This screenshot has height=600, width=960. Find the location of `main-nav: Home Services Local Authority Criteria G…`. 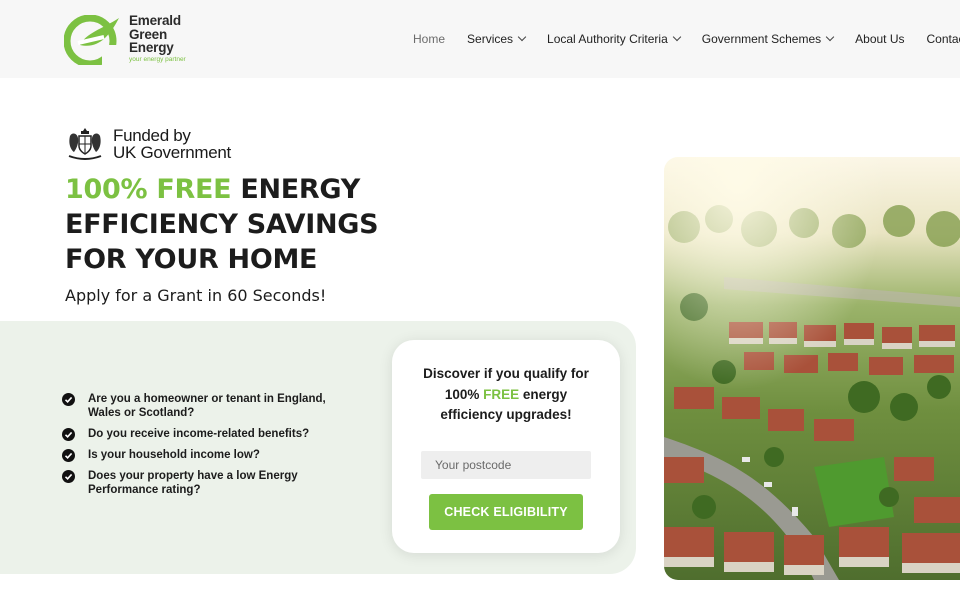

main-nav: Home Services Local Authority Criteria G… is located at coordinates (686, 39).